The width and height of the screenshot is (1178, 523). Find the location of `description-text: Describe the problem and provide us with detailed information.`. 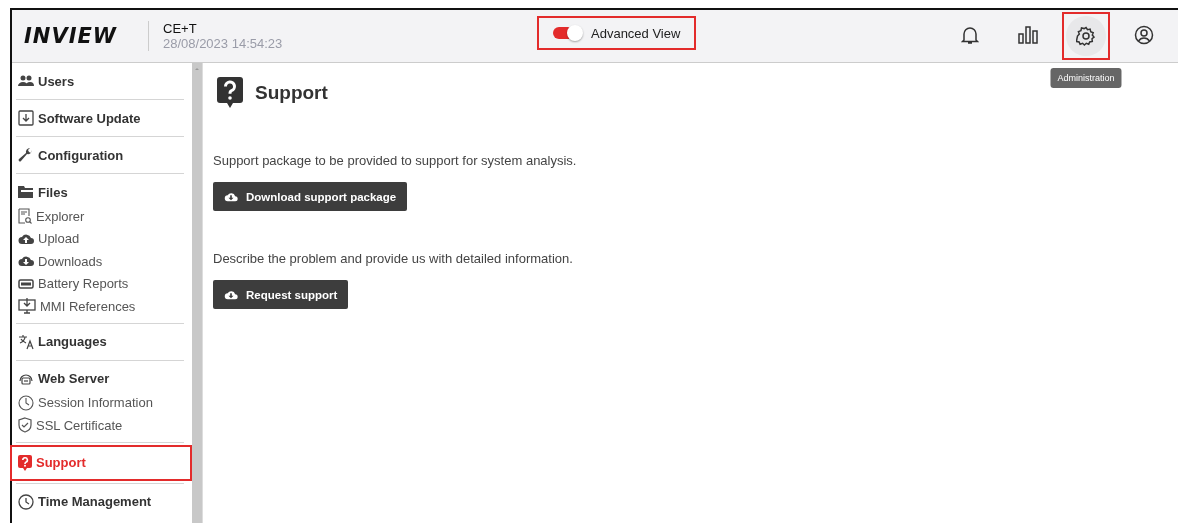

description-text: Describe the problem and provide us with detailed information. is located at coordinates (393, 258).